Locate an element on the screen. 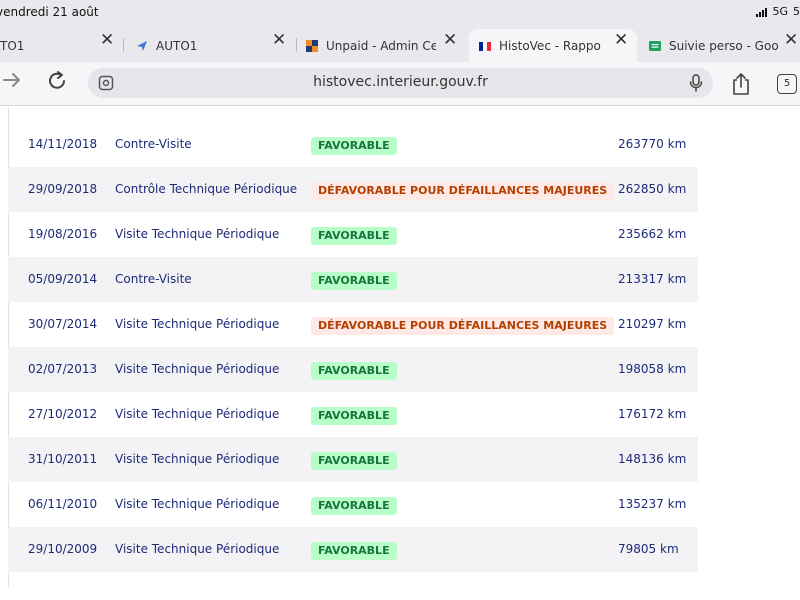 The width and height of the screenshot is (800, 600). tab-4-active: HistoVec - Rapport v is located at coordinates (553, 45).